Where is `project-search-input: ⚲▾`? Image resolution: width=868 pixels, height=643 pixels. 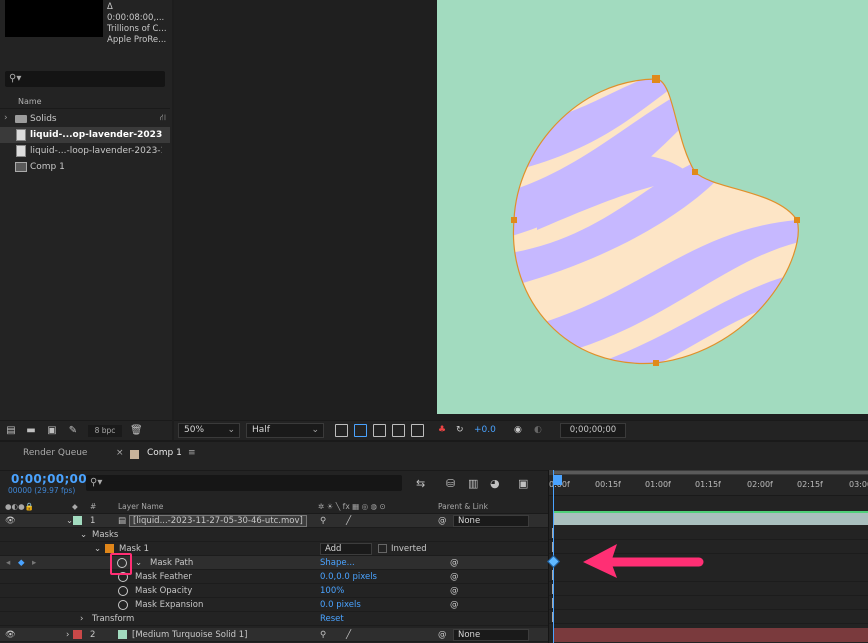 project-search-input: ⚲▾ is located at coordinates (85, 79).